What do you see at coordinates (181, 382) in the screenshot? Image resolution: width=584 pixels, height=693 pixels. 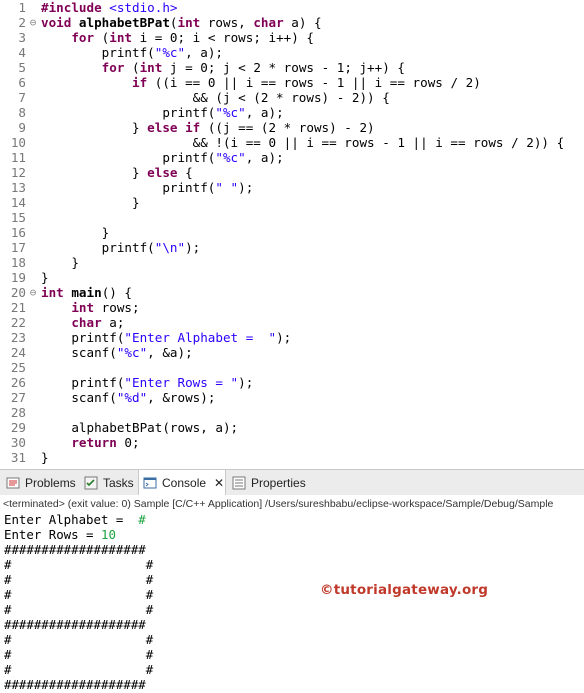 I see `code-token: "Enter Rows = "` at bounding box center [181, 382].